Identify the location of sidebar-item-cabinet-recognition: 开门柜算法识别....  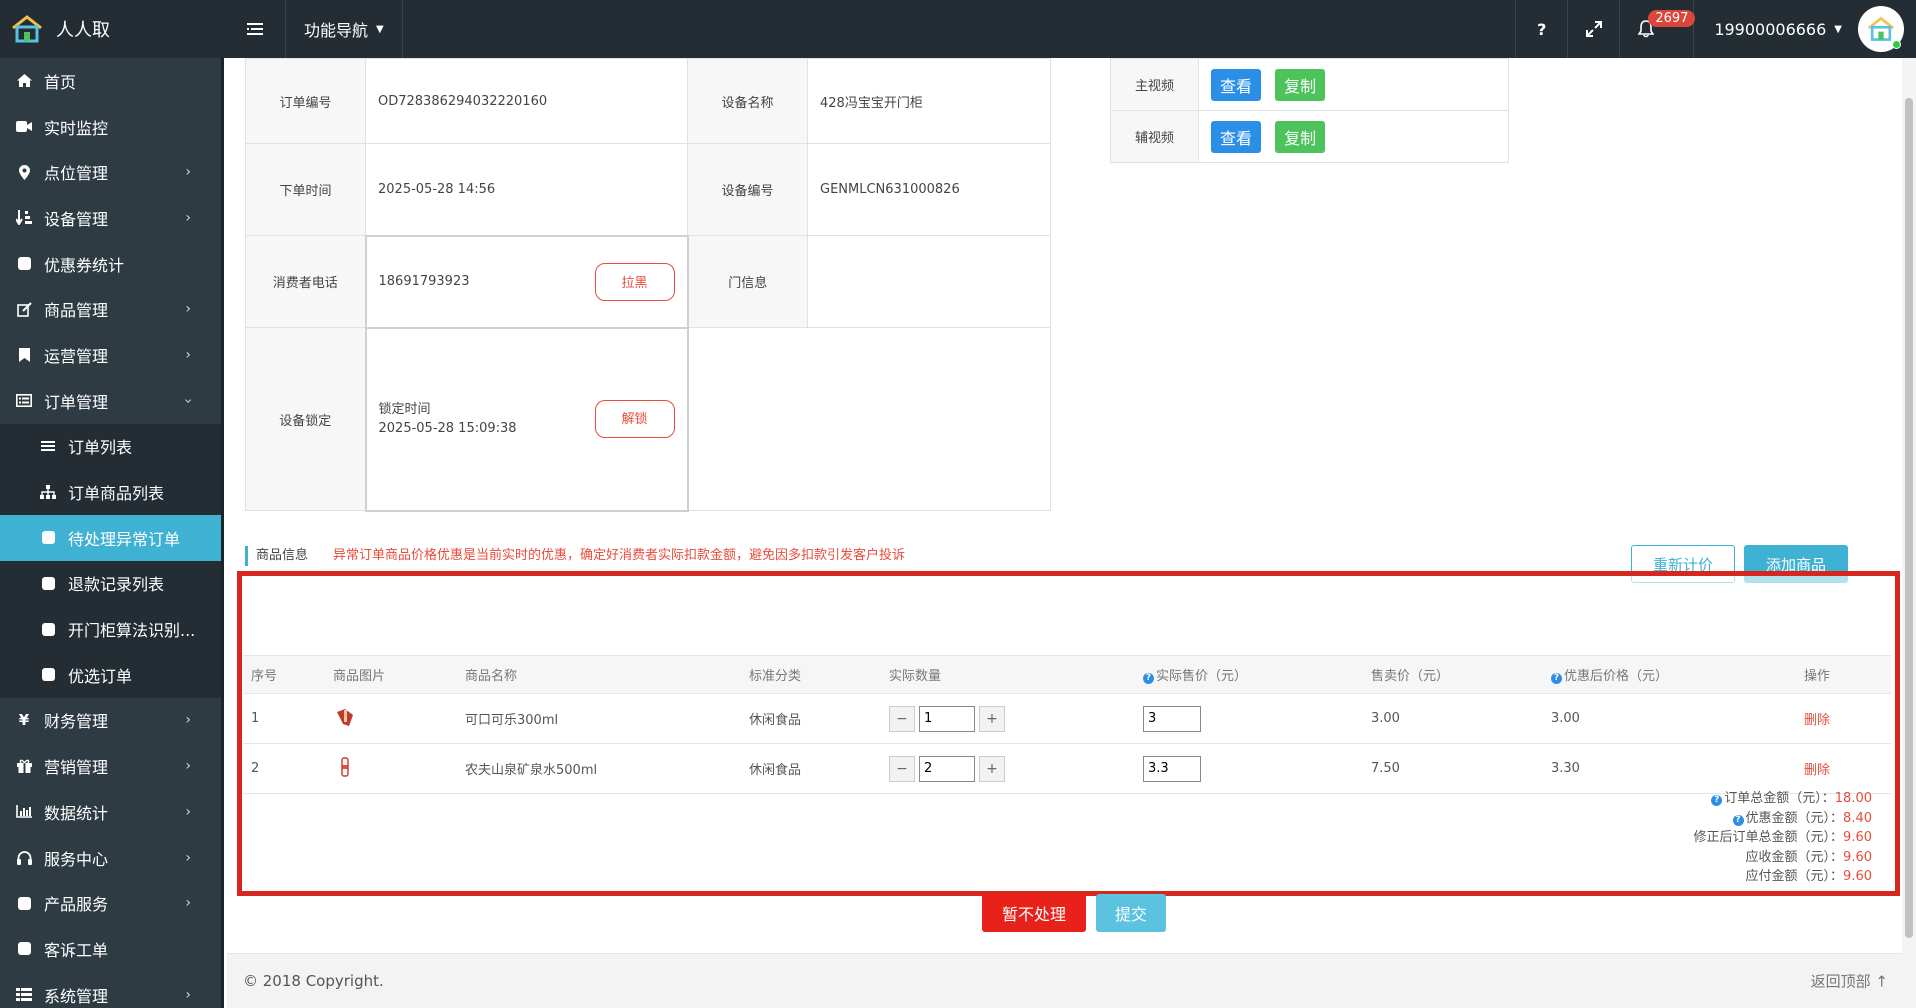
(110, 629).